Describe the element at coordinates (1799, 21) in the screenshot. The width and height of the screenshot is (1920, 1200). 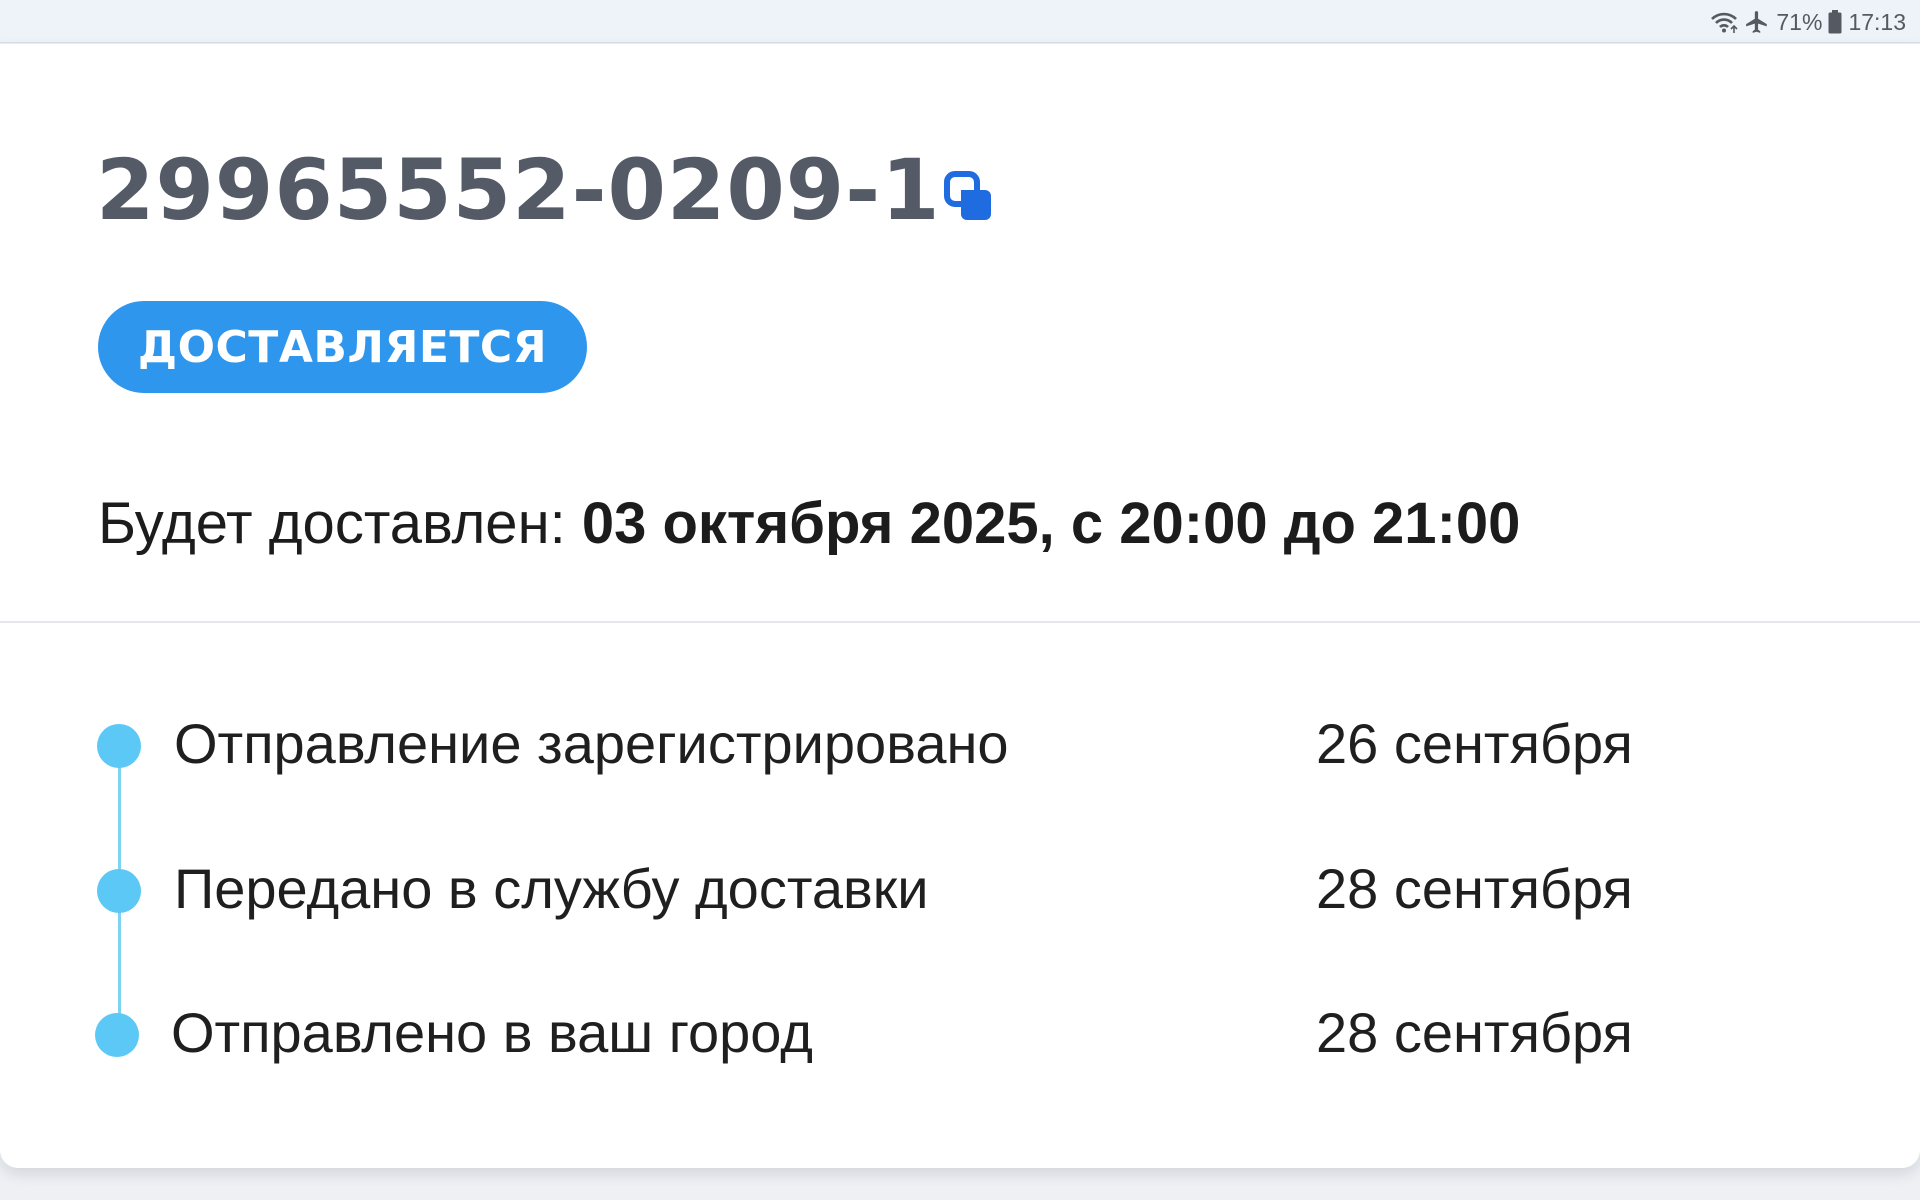
I see `battery-percent: 71%` at that location.